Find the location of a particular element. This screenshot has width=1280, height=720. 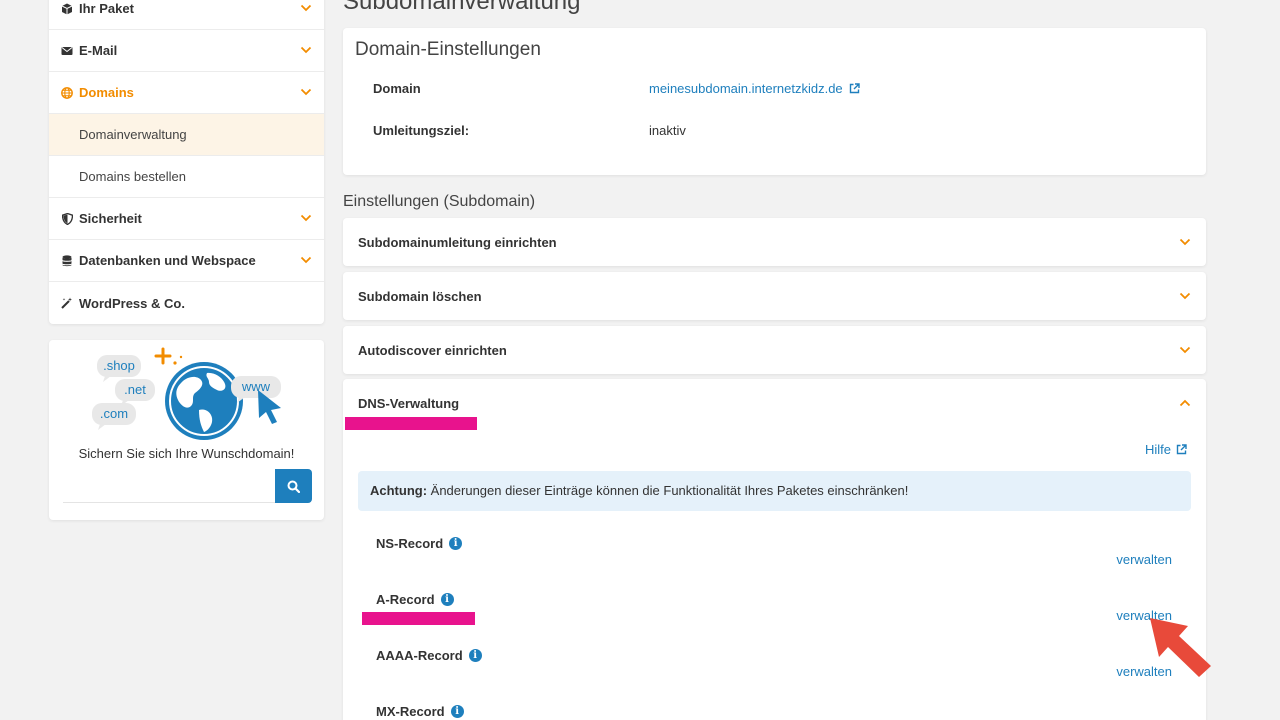

sidebar-item-label: Domainverwaltung is located at coordinates (133, 134).